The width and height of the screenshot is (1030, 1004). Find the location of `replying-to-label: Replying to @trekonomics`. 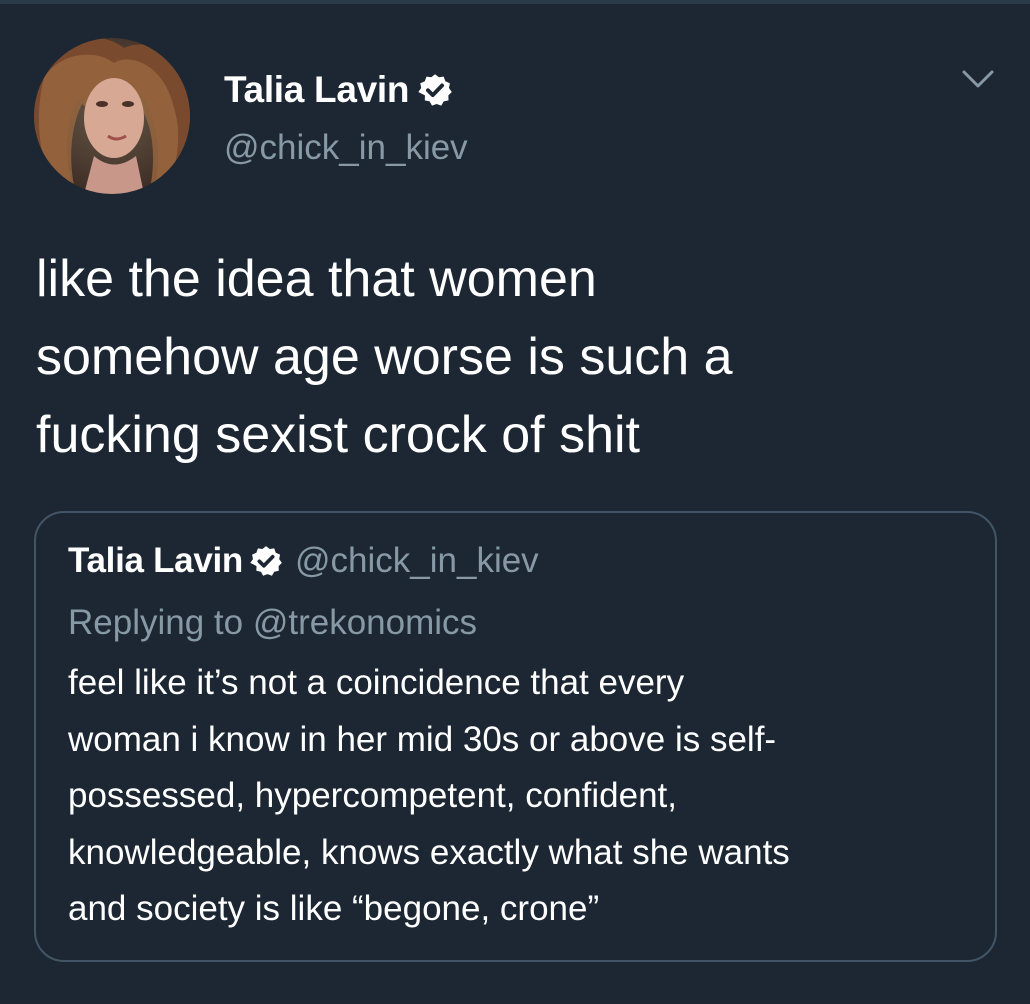

replying-to-label: Replying to @trekonomics is located at coordinates (273, 622).